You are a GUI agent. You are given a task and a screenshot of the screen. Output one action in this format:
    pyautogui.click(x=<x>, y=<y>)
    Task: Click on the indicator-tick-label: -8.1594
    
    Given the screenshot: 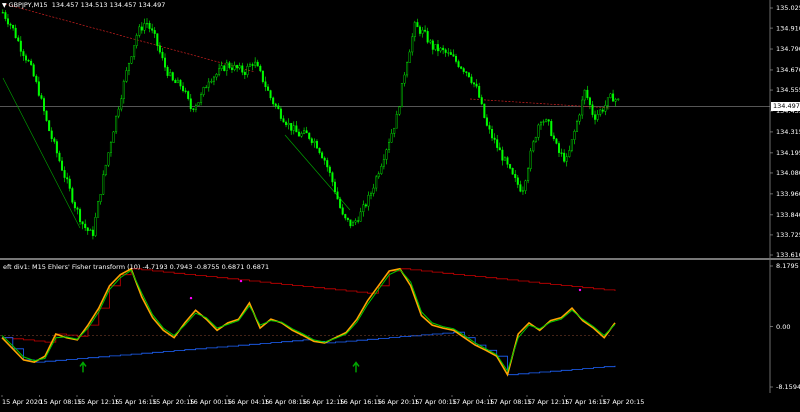 What is the action you would take?
    pyautogui.click(x=788, y=387)
    